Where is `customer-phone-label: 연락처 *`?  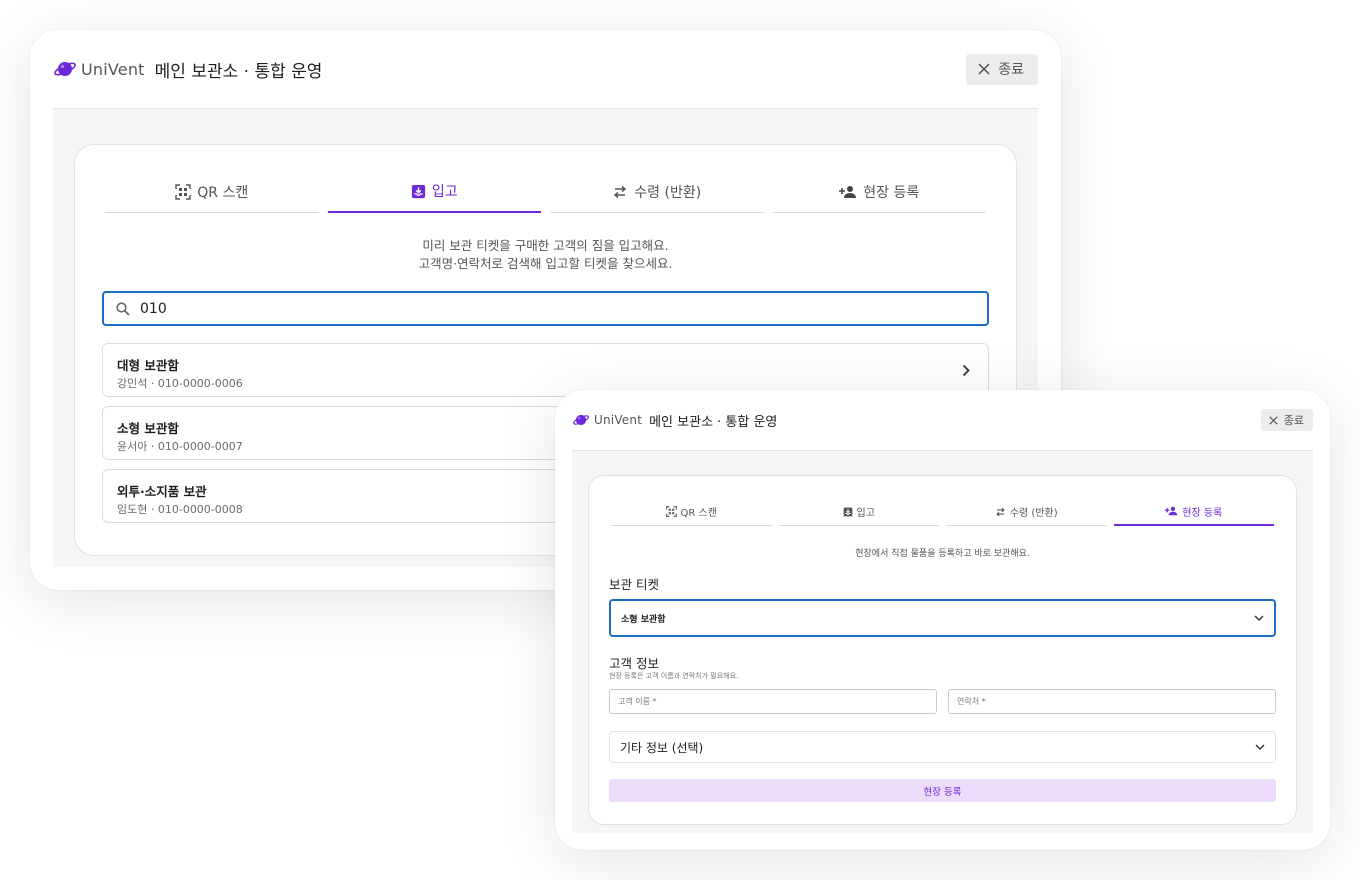
customer-phone-label: 연락처 * is located at coordinates (971, 701).